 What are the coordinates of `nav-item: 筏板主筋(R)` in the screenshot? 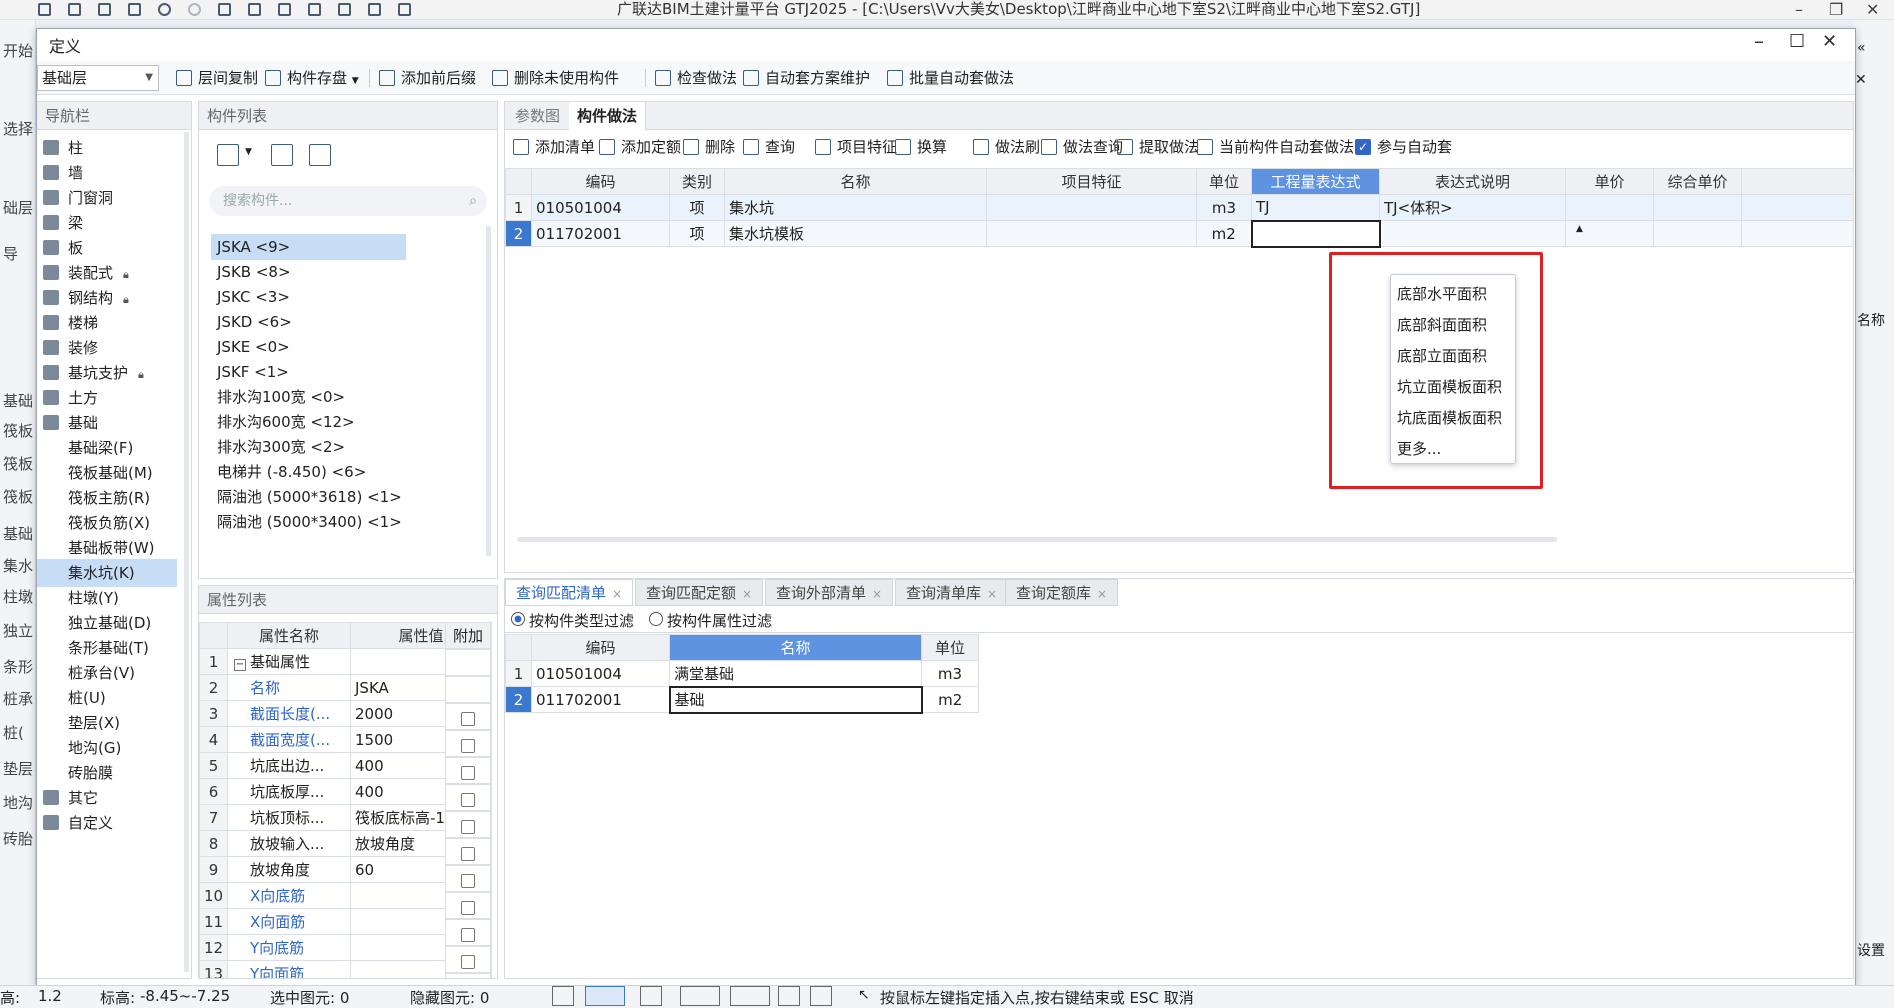 It's located at (107, 498).